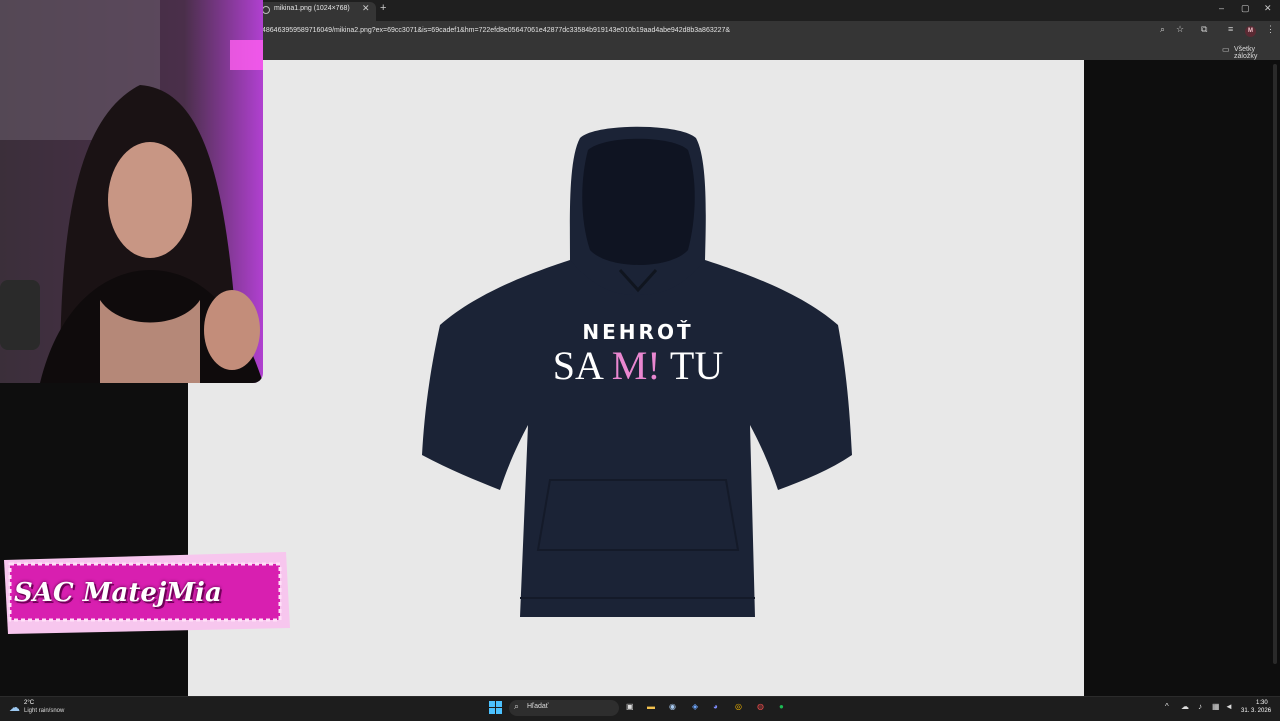  Describe the element at coordinates (517, 706) in the screenshot. I see `search-icon: ⌕` at that location.